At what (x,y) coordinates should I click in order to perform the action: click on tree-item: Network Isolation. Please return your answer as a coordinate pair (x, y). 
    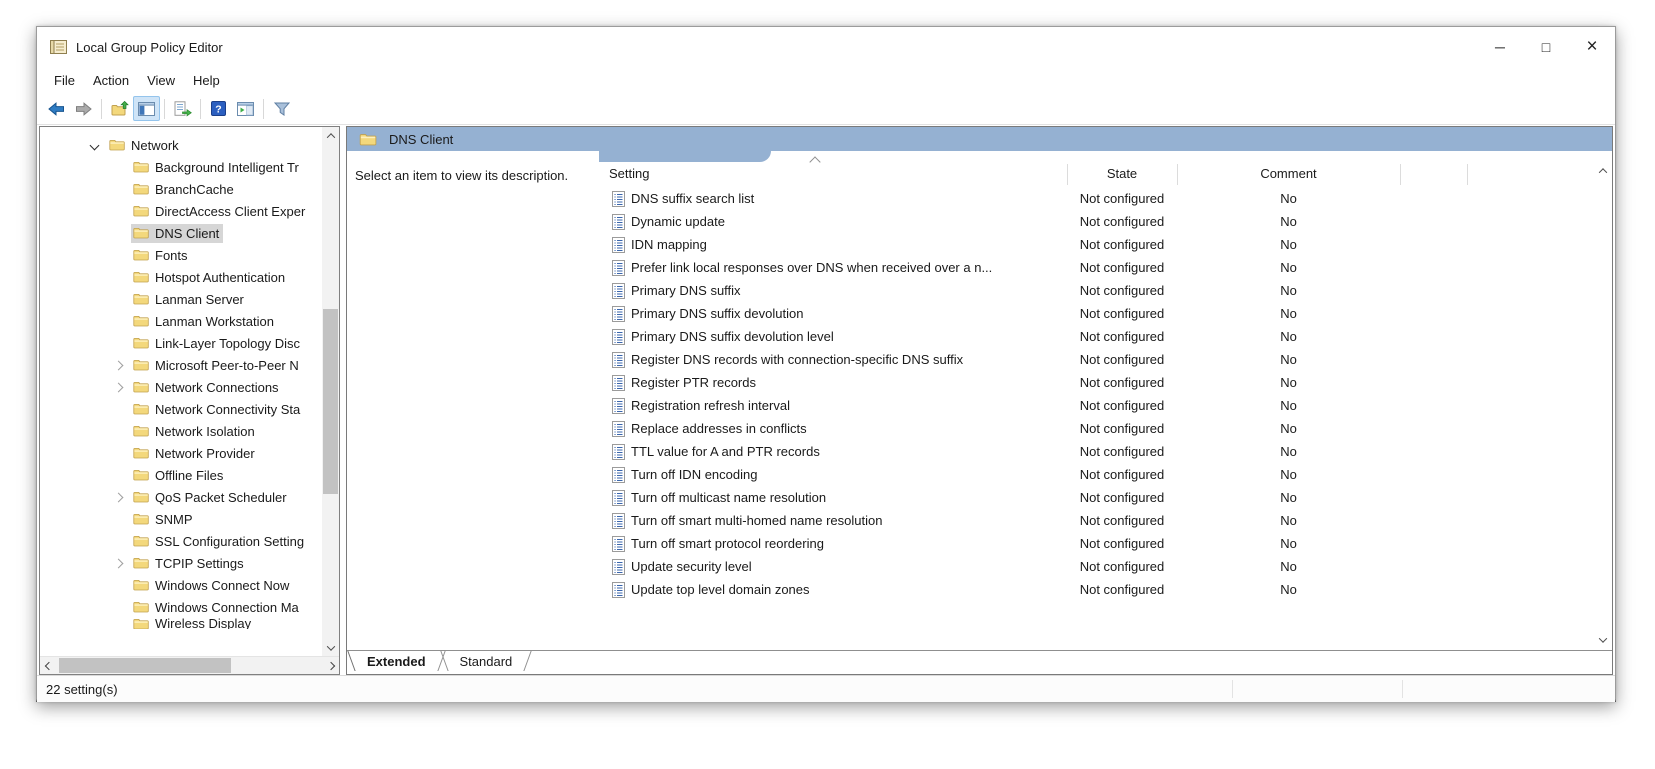
    Looking at the image, I should click on (189, 431).